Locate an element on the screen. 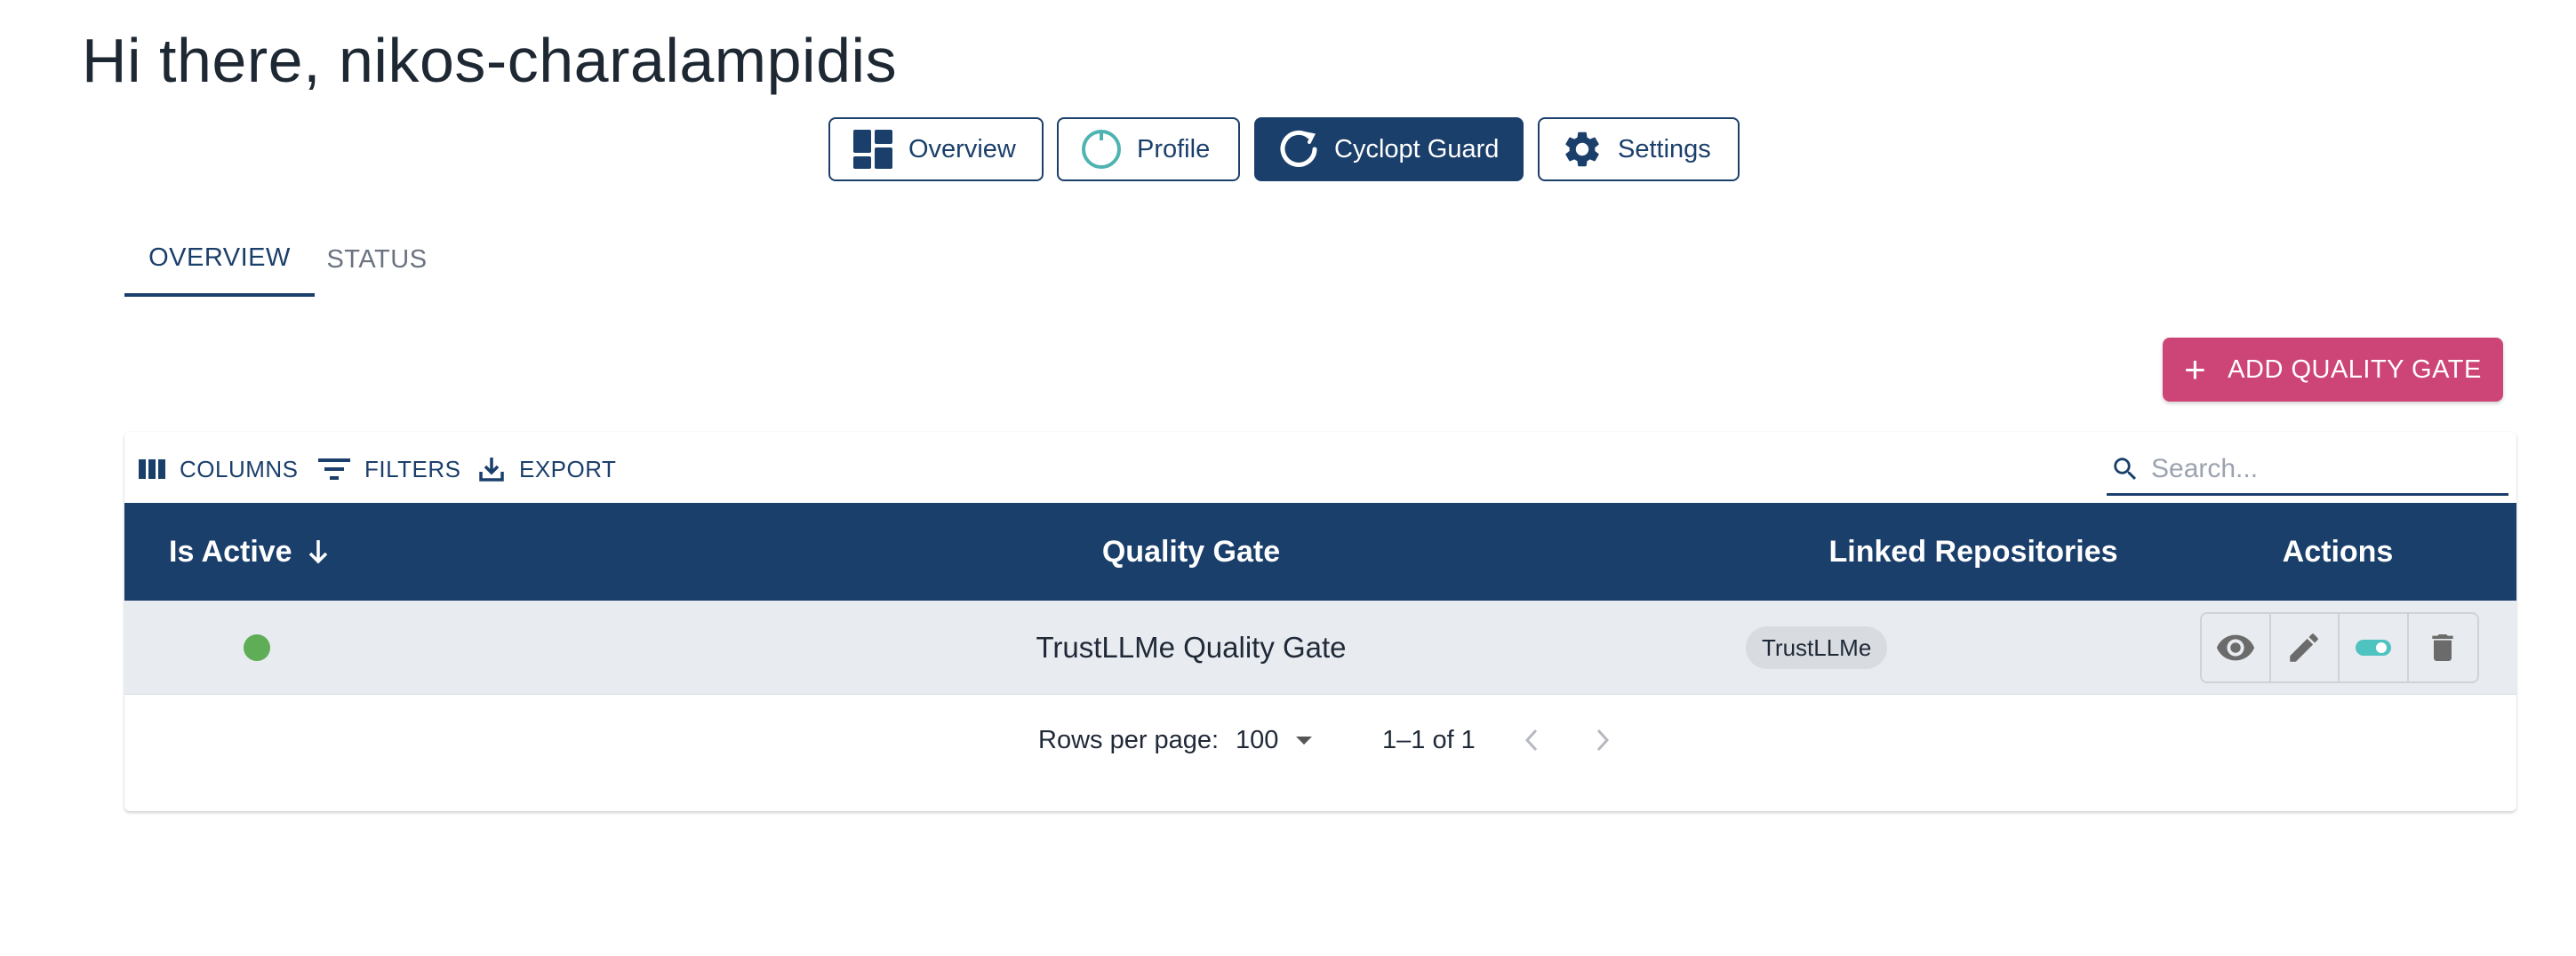 This screenshot has height=956, width=2576. nav-overview-label: Overview is located at coordinates (962, 148).